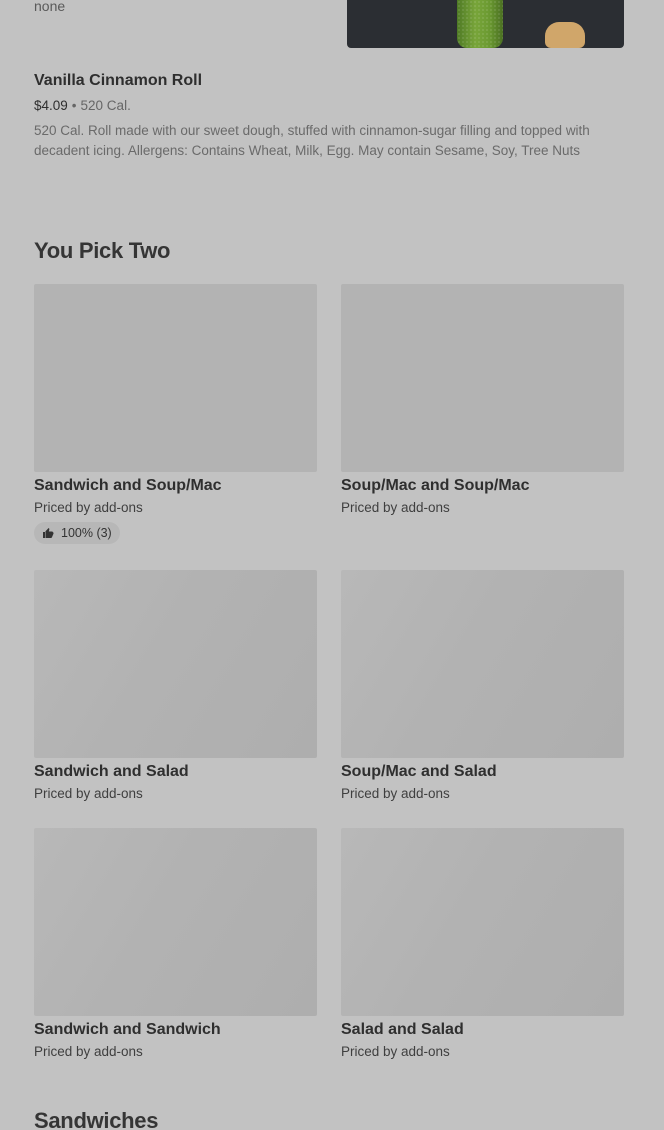 The image size is (664, 1130). I want to click on card-soup-mac-and-soup-mac: Soup/Mac and Soup/Mac Priced by add-ons, so click(482, 400).